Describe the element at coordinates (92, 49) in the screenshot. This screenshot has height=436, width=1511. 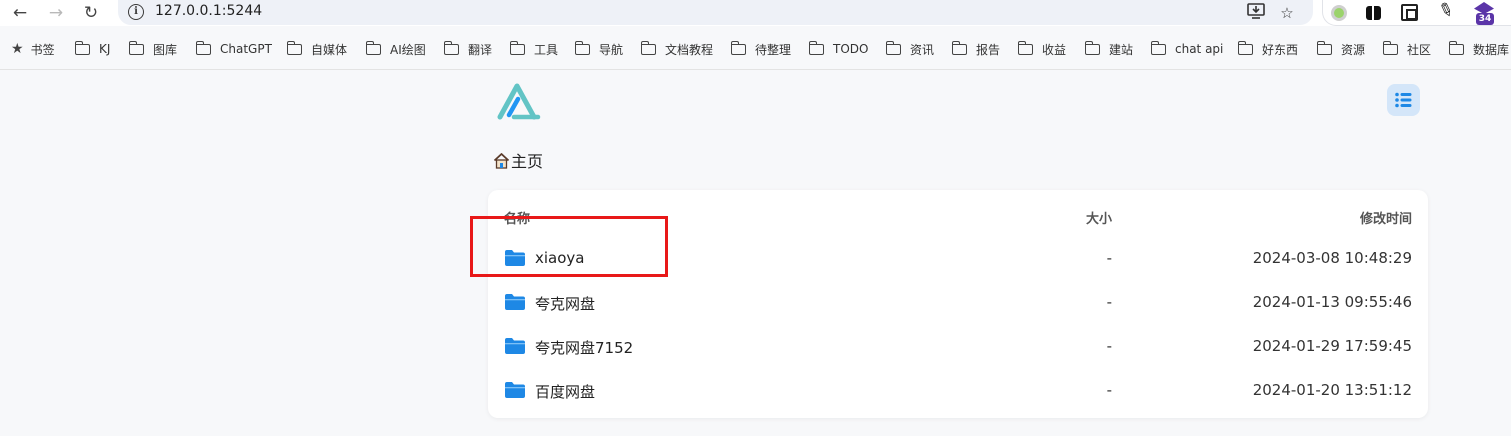
I see `bookmark-folder: KJ` at that location.